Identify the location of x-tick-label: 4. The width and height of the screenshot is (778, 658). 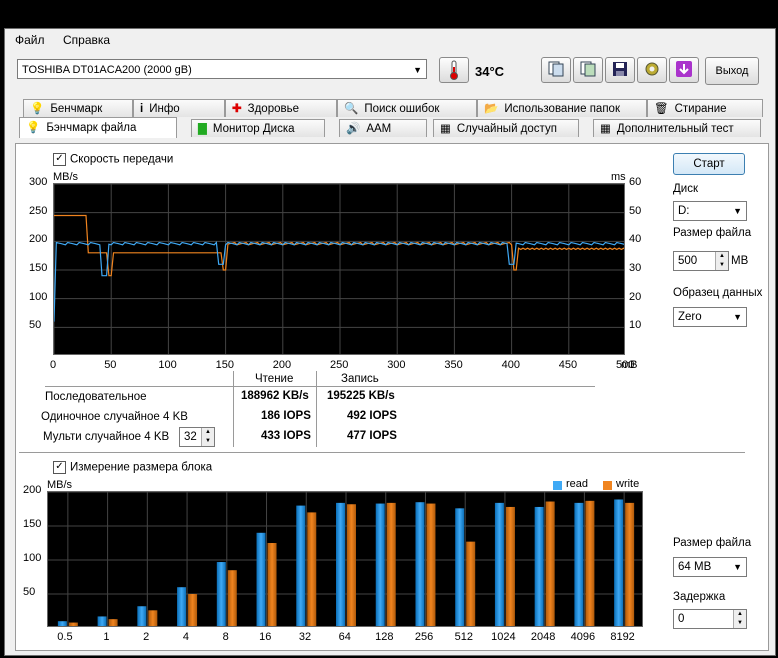
(185, 637).